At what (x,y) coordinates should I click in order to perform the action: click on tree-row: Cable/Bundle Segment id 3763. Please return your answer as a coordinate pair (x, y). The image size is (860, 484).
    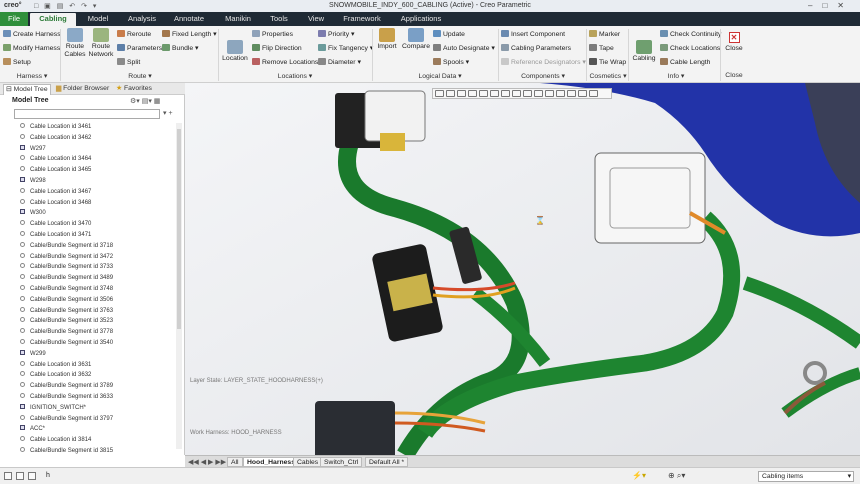
    Looking at the image, I should click on (100, 311).